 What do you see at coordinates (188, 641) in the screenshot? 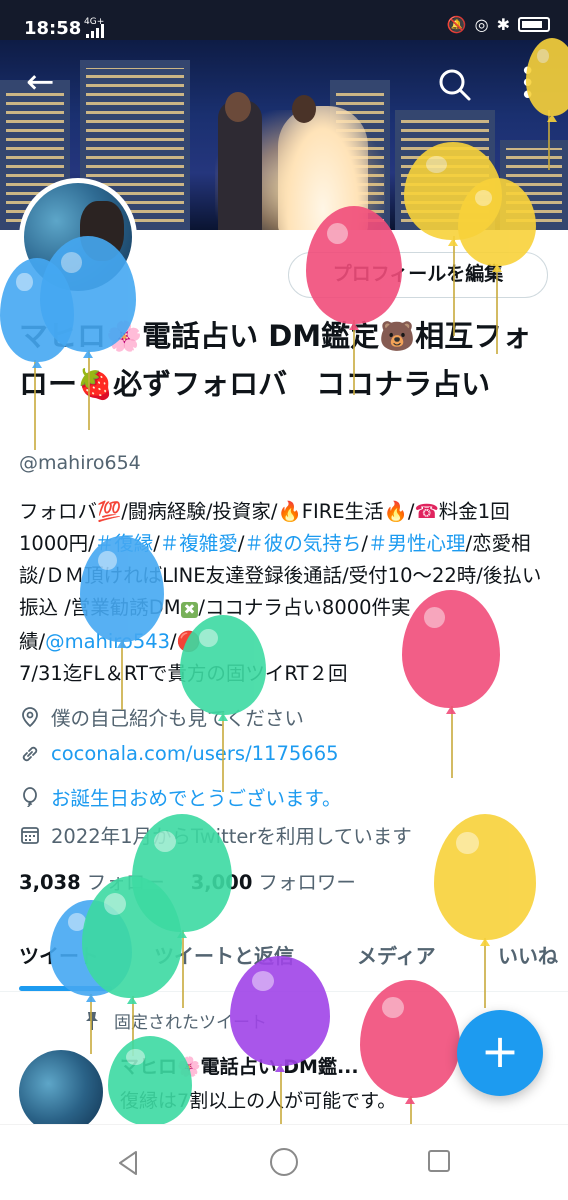
I see `red-circle-emoji: 🔴` at bounding box center [188, 641].